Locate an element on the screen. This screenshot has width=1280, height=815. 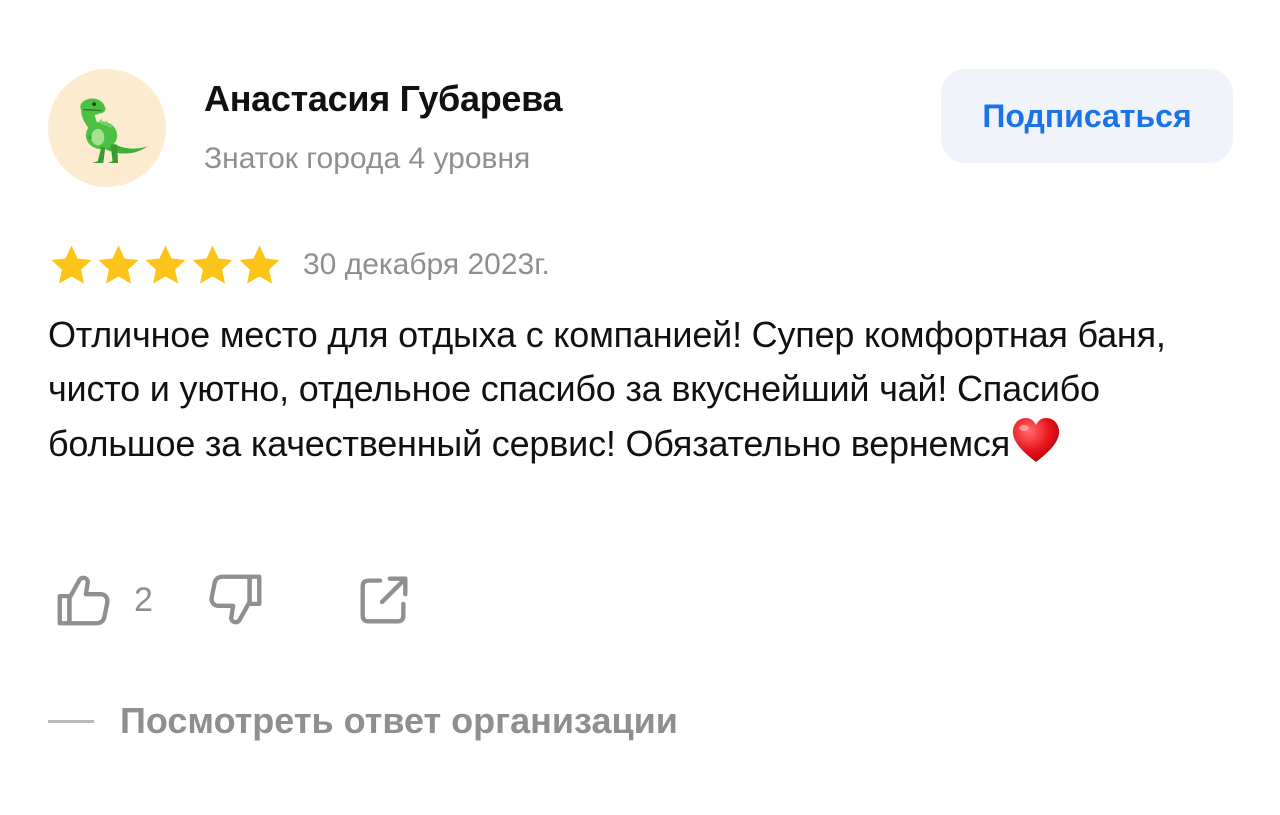
rating-row: 30 декабря 2023г. is located at coordinates (299, 265).